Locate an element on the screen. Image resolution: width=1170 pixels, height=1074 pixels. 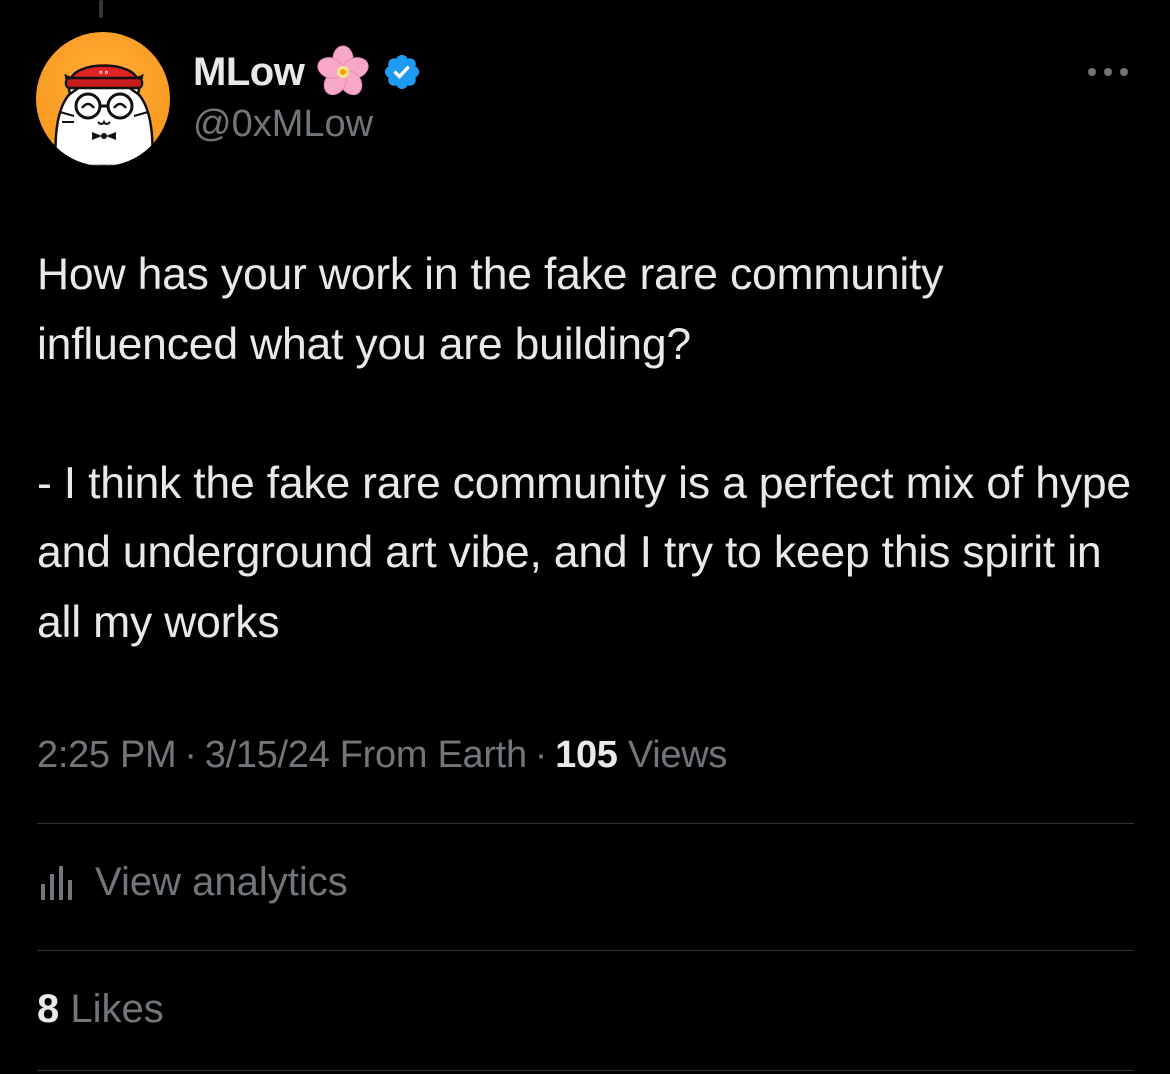
tweet-source: From Earth is located at coordinates (433, 755).